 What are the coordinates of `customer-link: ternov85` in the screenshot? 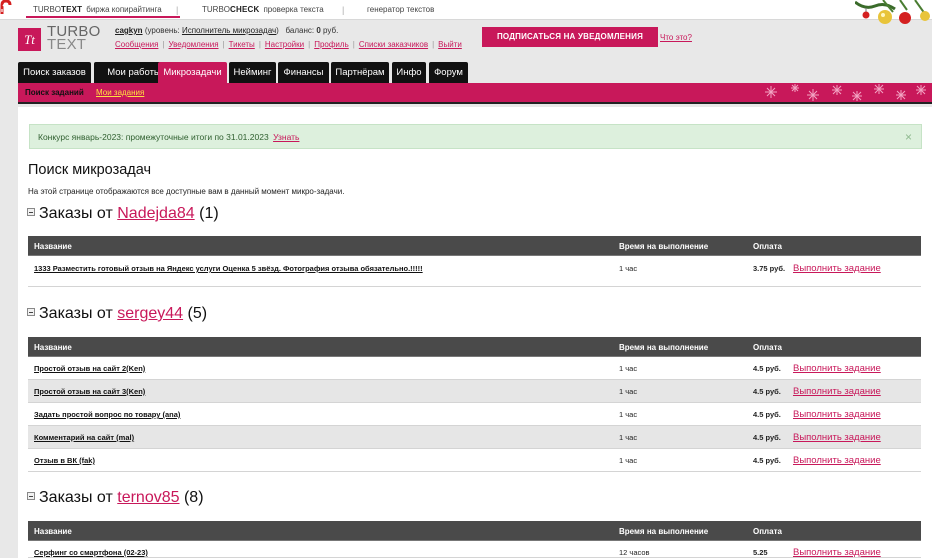 It's located at (148, 497).